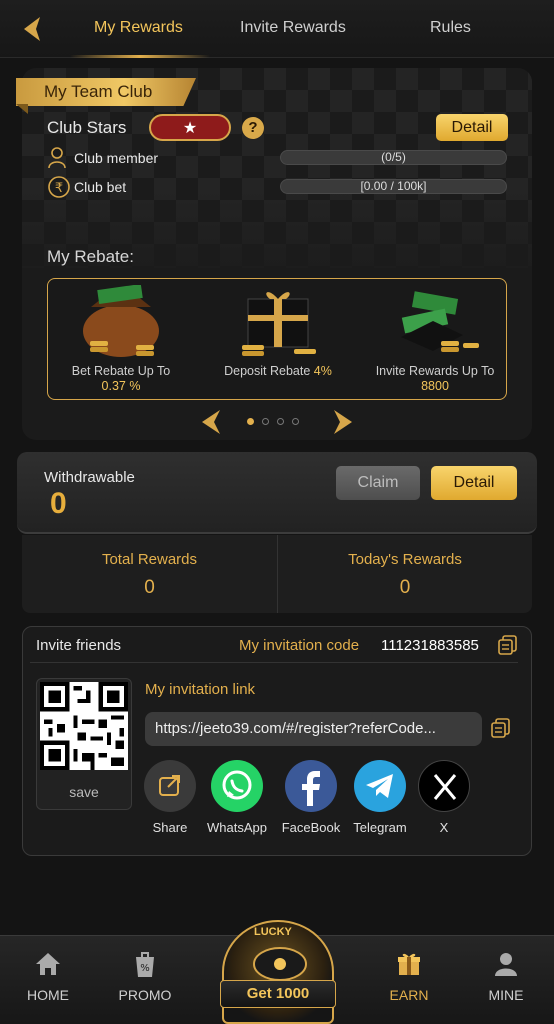 Image resolution: width=554 pixels, height=1024 pixels. What do you see at coordinates (393, 186) in the screenshot?
I see `club-bet-progress: [0.00 / 100k]` at bounding box center [393, 186].